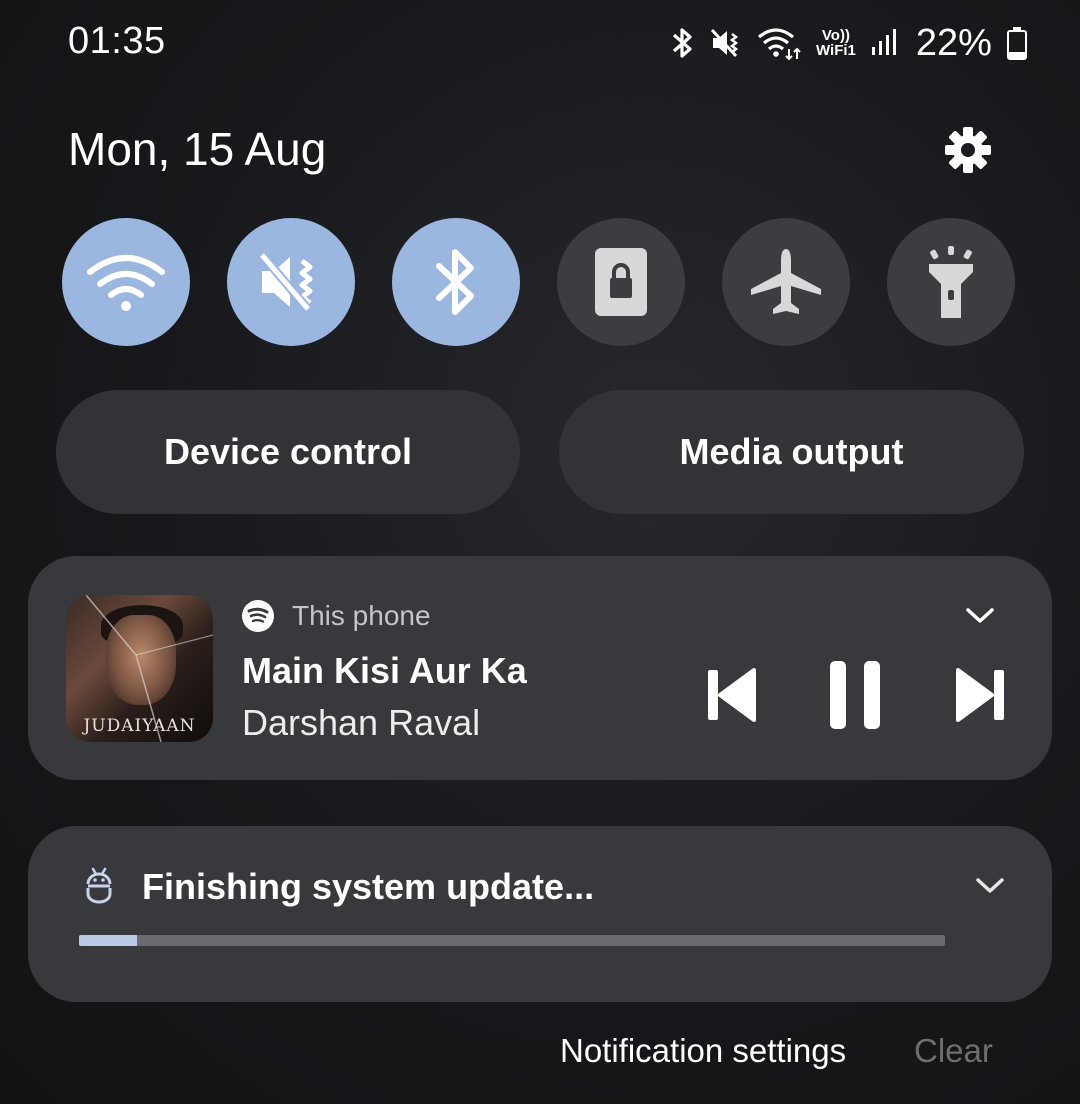  I want to click on flashlight-icon, so click(951, 282).